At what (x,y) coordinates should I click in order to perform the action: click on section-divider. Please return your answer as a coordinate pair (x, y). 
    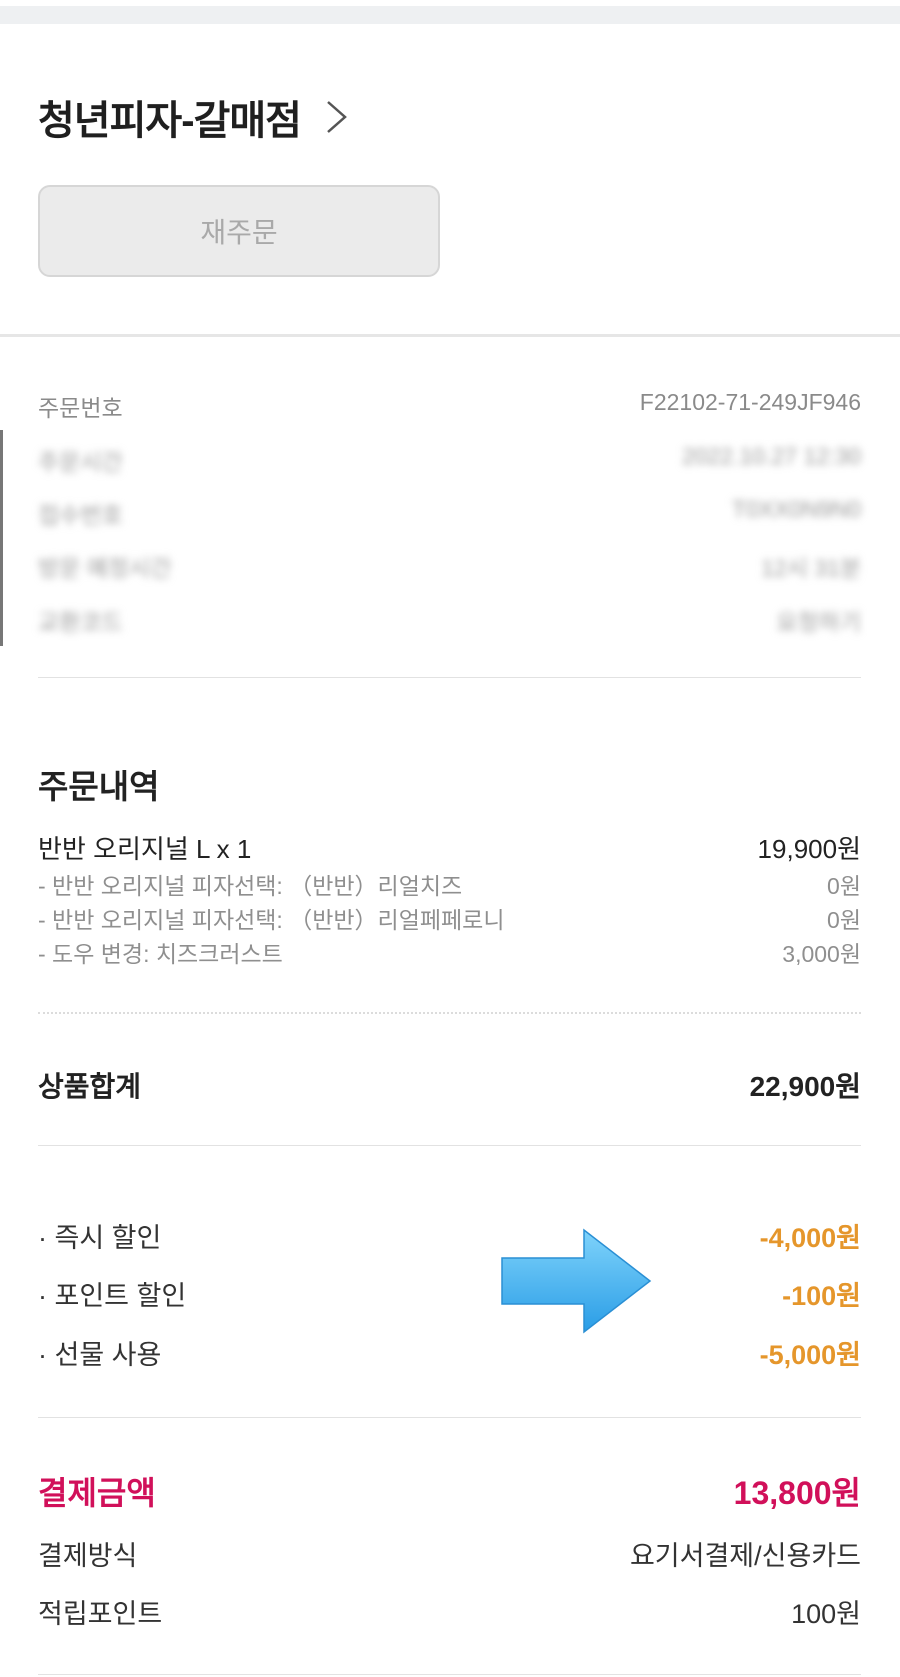
    Looking at the image, I should click on (450, 335).